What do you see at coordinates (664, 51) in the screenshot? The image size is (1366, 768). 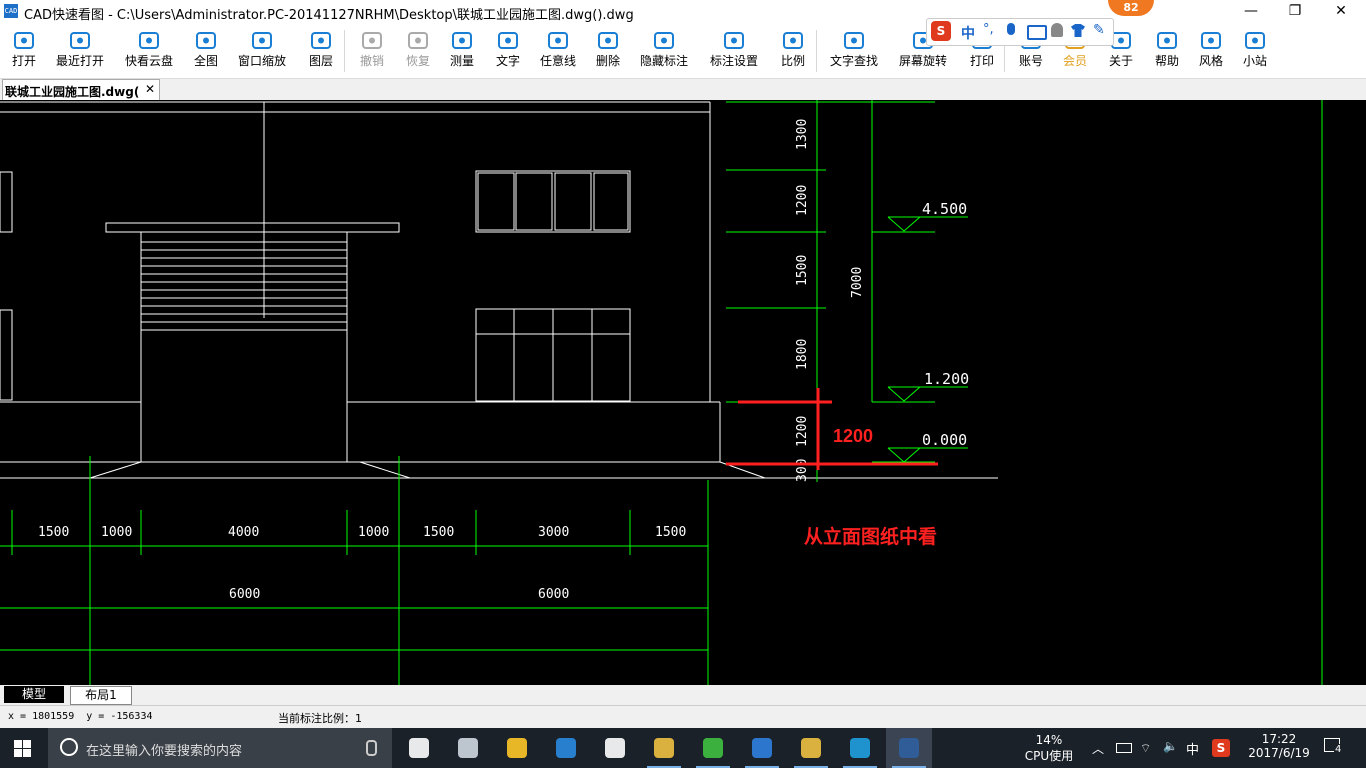 I see `hidemark-button: 隐藏标注` at bounding box center [664, 51].